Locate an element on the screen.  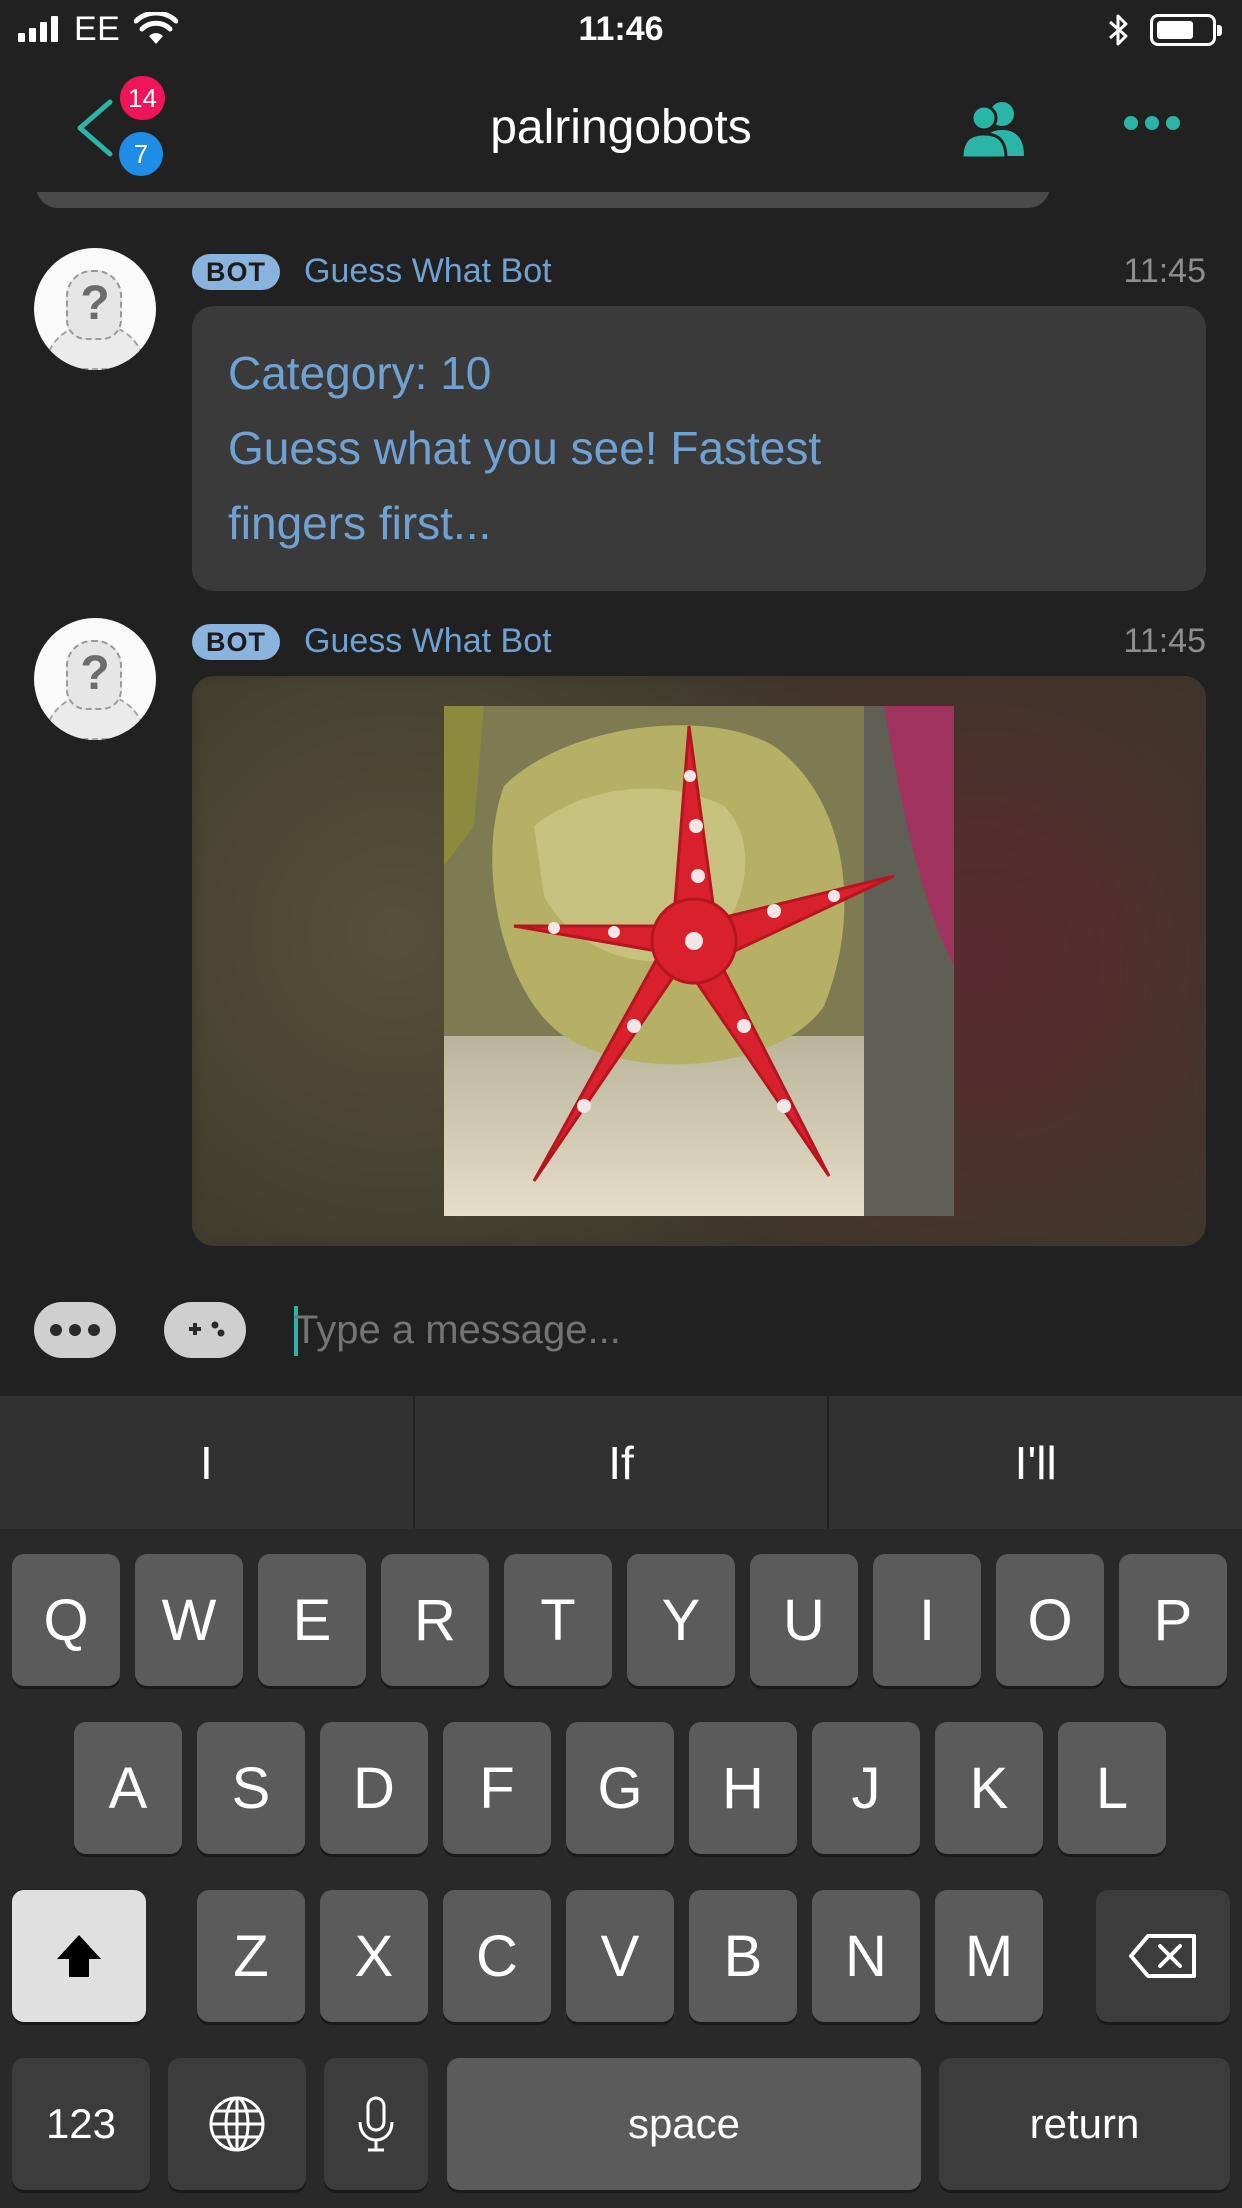
key-o: O is located at coordinates (1050, 1620).